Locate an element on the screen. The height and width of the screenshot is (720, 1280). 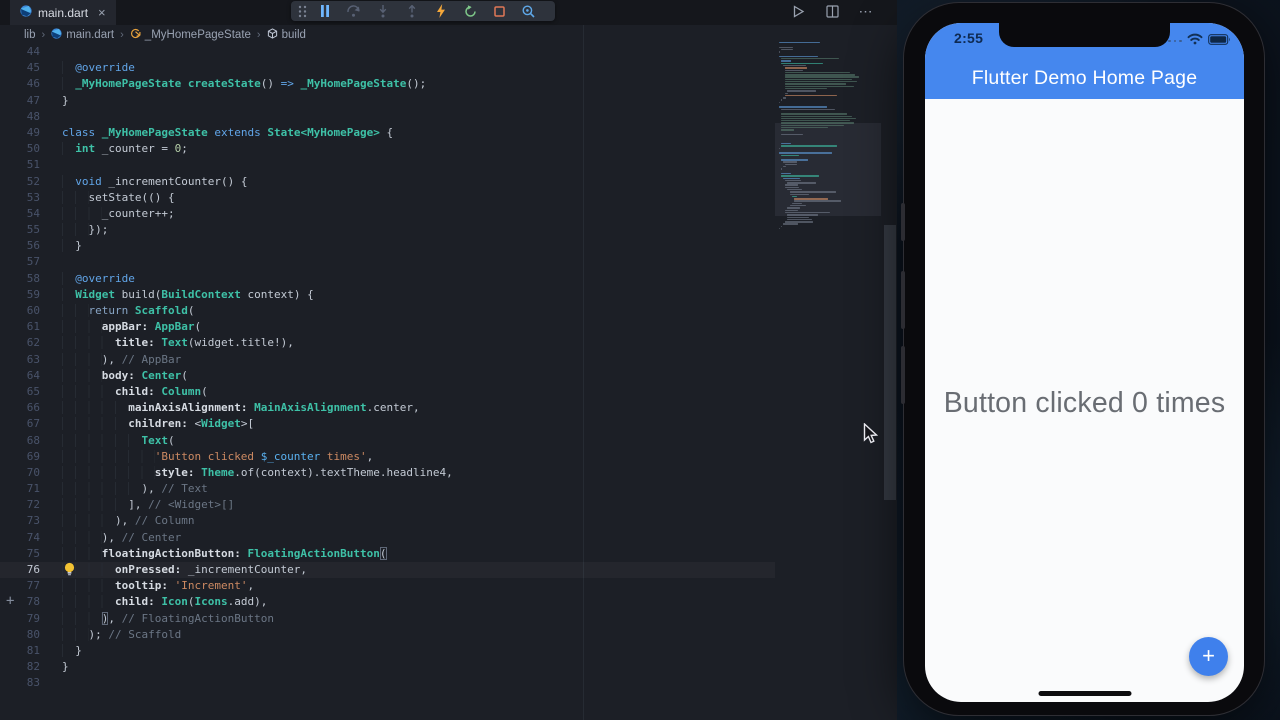
breadcrumb-lib: lib is located at coordinates (30, 35).